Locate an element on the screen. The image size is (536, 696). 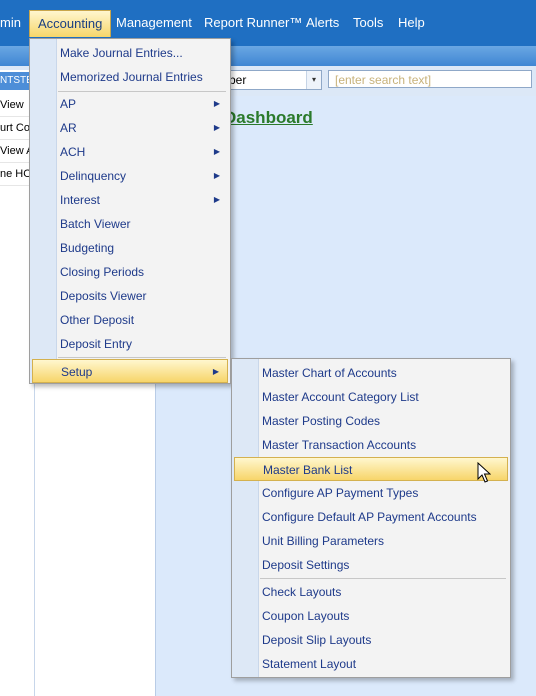
menu-alerts: Alerts is located at coordinates (322, 23).